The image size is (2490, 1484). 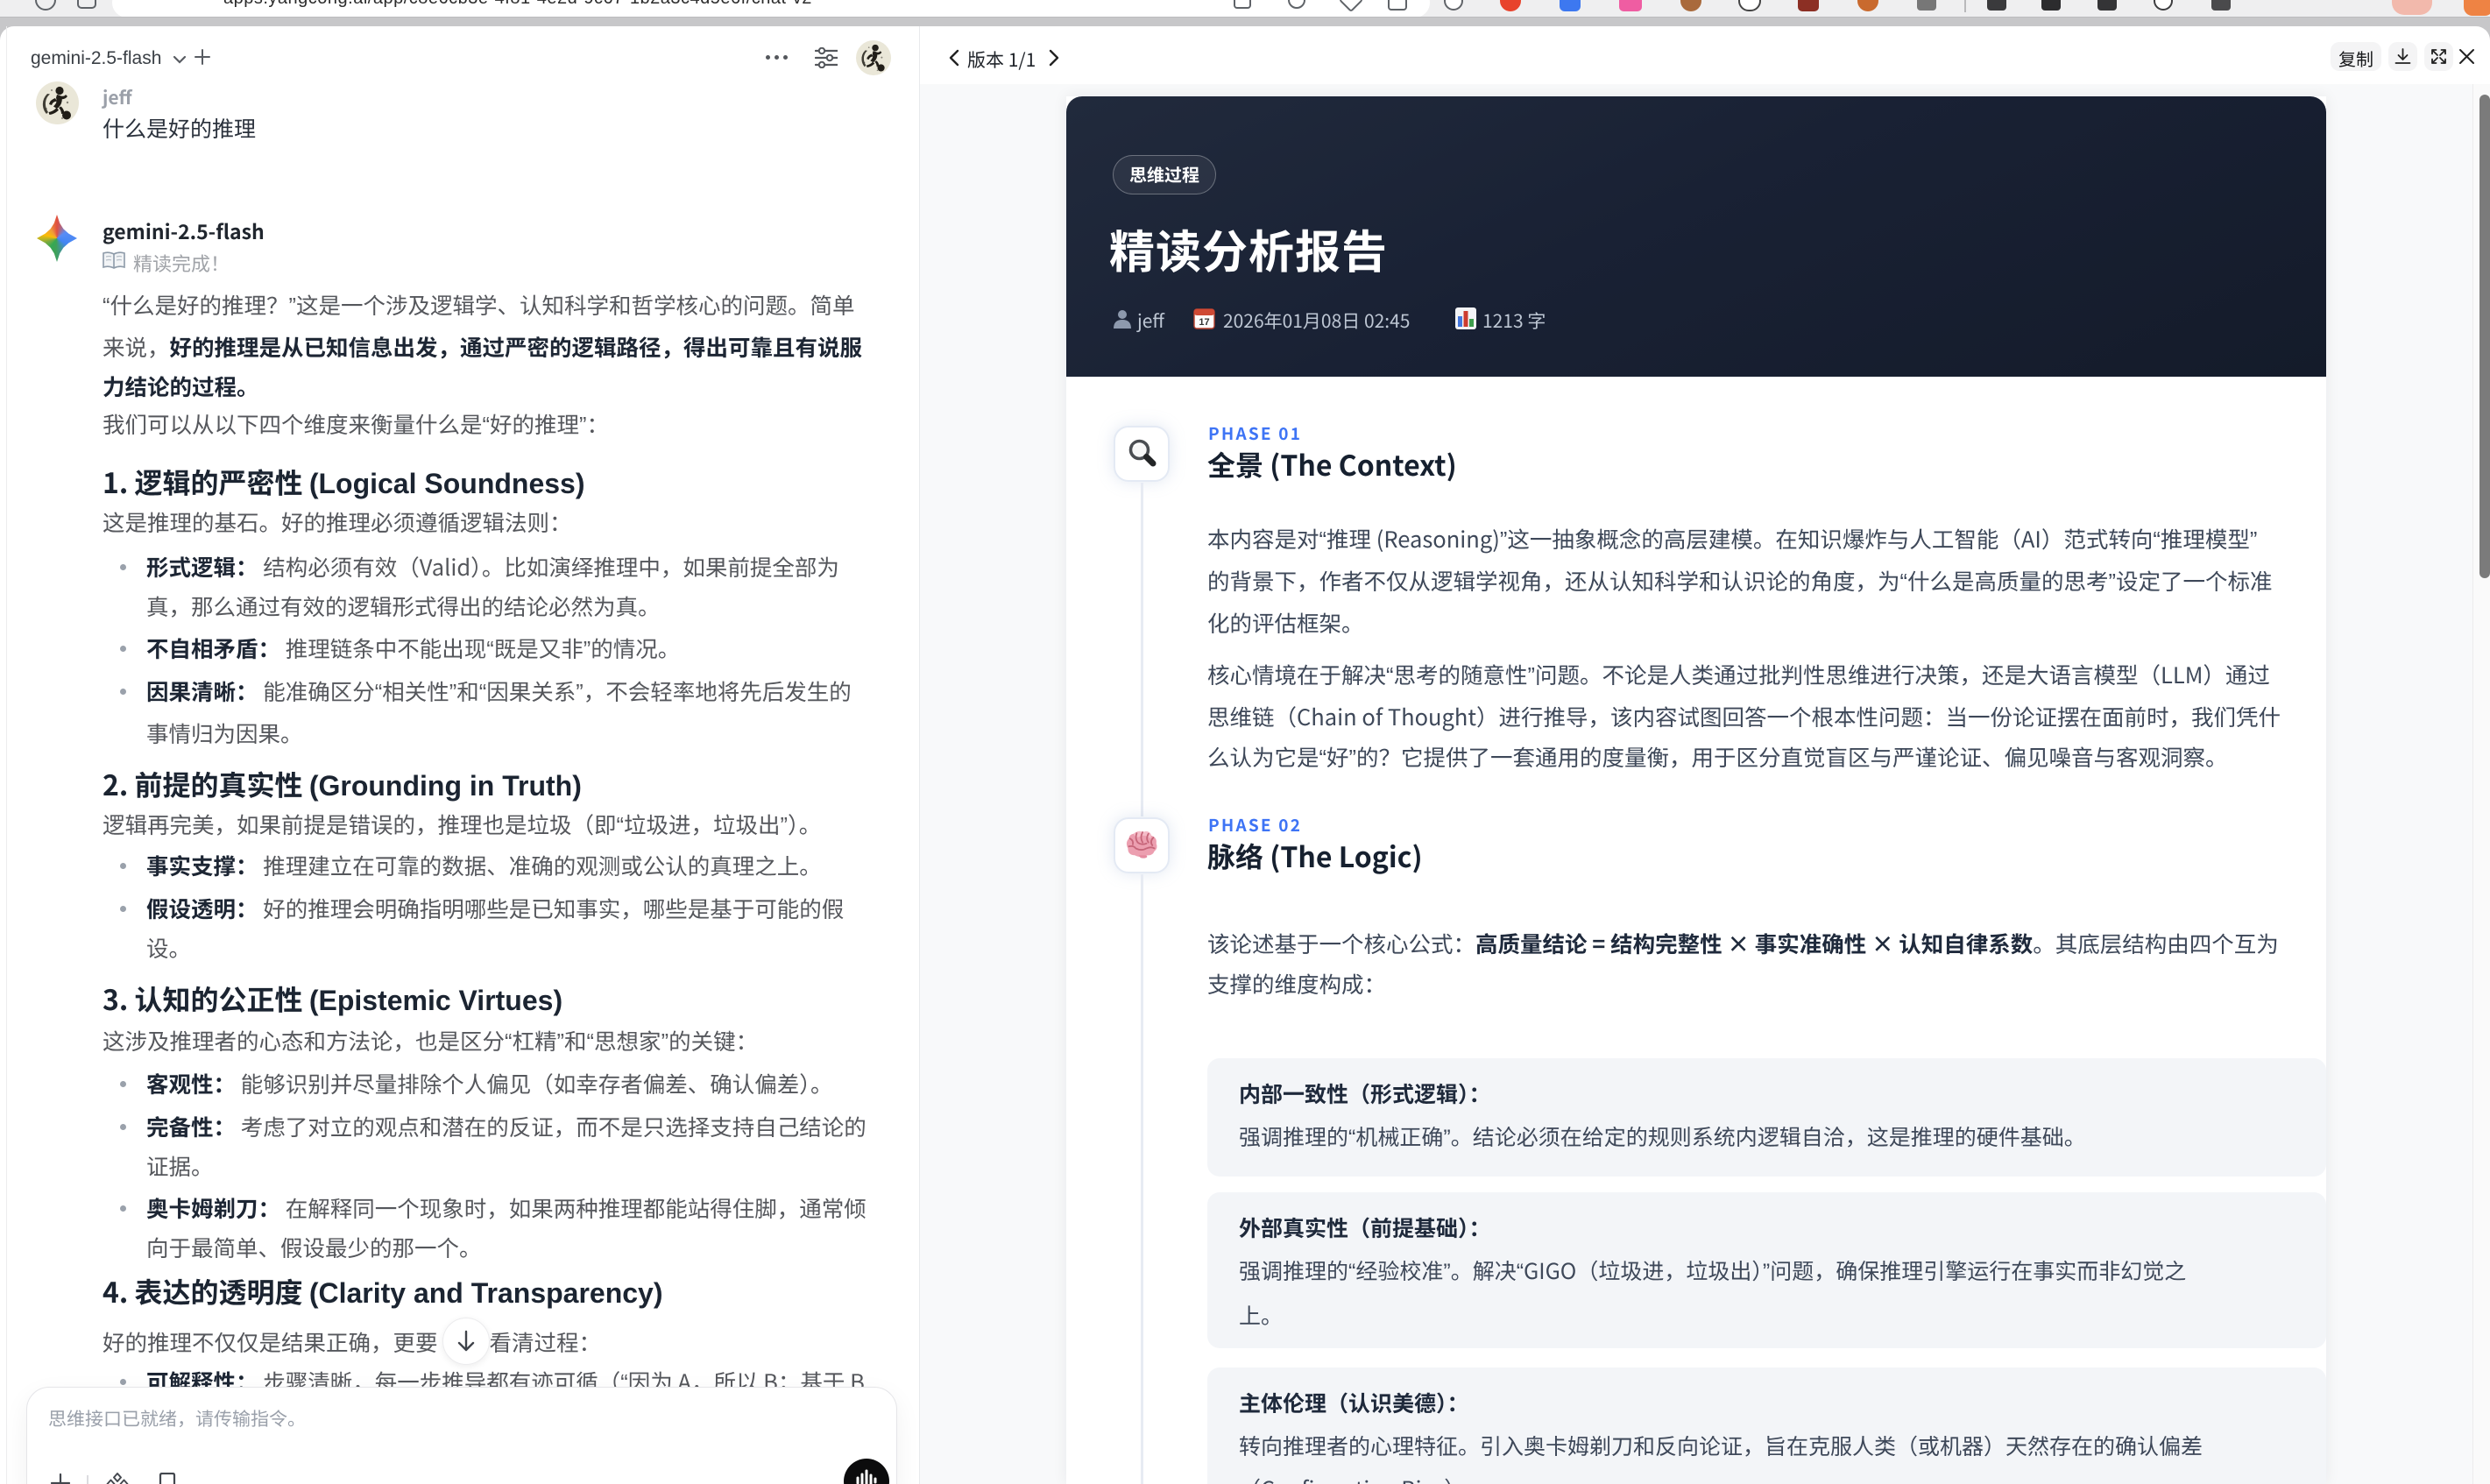 What do you see at coordinates (1204, 322) in the screenshot?
I see `svg-text: 17` at bounding box center [1204, 322].